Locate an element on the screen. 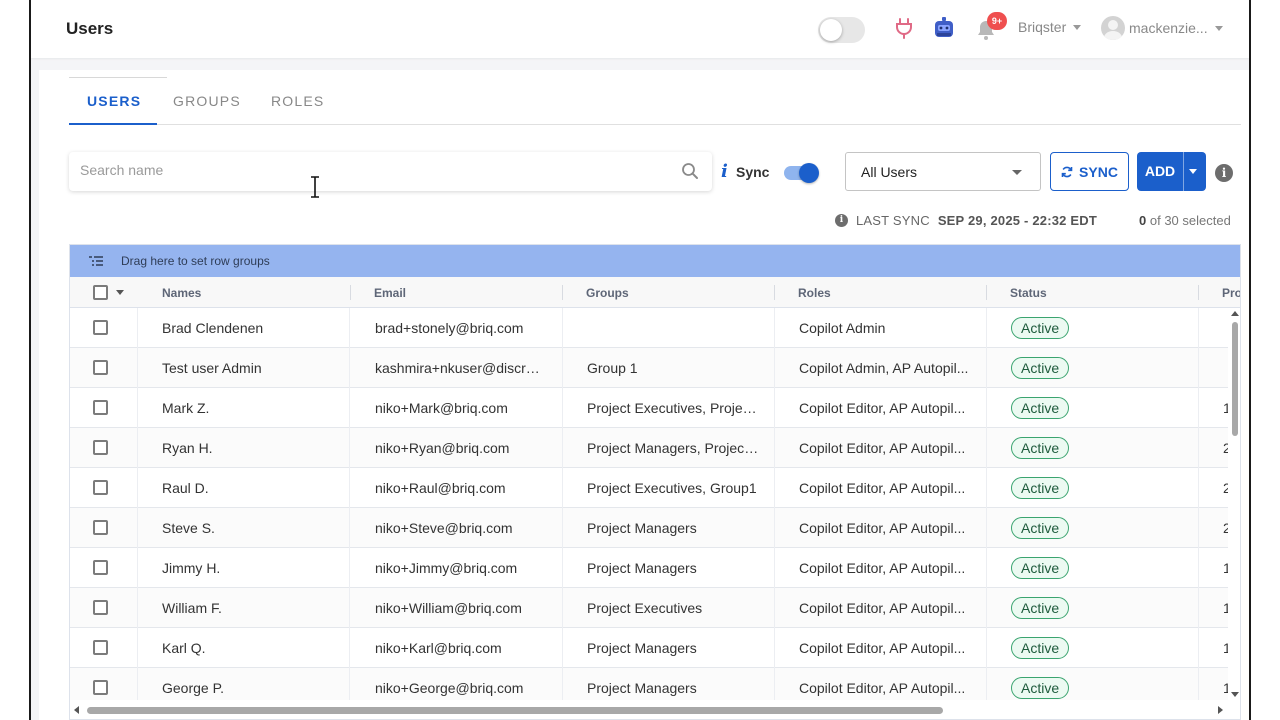  user-filter-select: All Users is located at coordinates (943, 171).